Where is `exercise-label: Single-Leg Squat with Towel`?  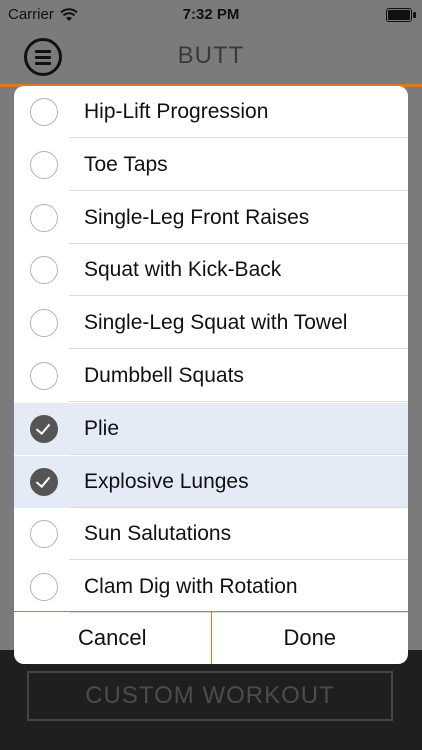 exercise-label: Single-Leg Squat with Towel is located at coordinates (216, 323).